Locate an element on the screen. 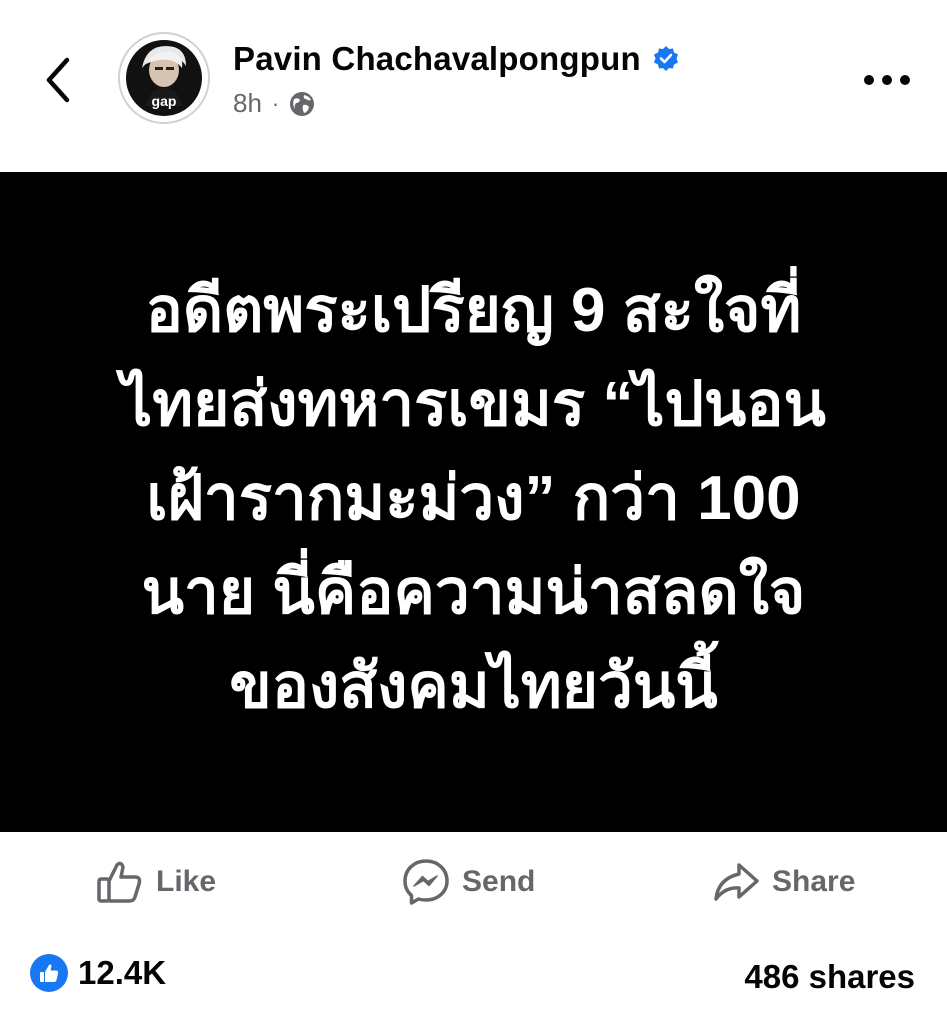 The width and height of the screenshot is (947, 1024). post-stats: 12.4K 486 shares is located at coordinates (473, 976).